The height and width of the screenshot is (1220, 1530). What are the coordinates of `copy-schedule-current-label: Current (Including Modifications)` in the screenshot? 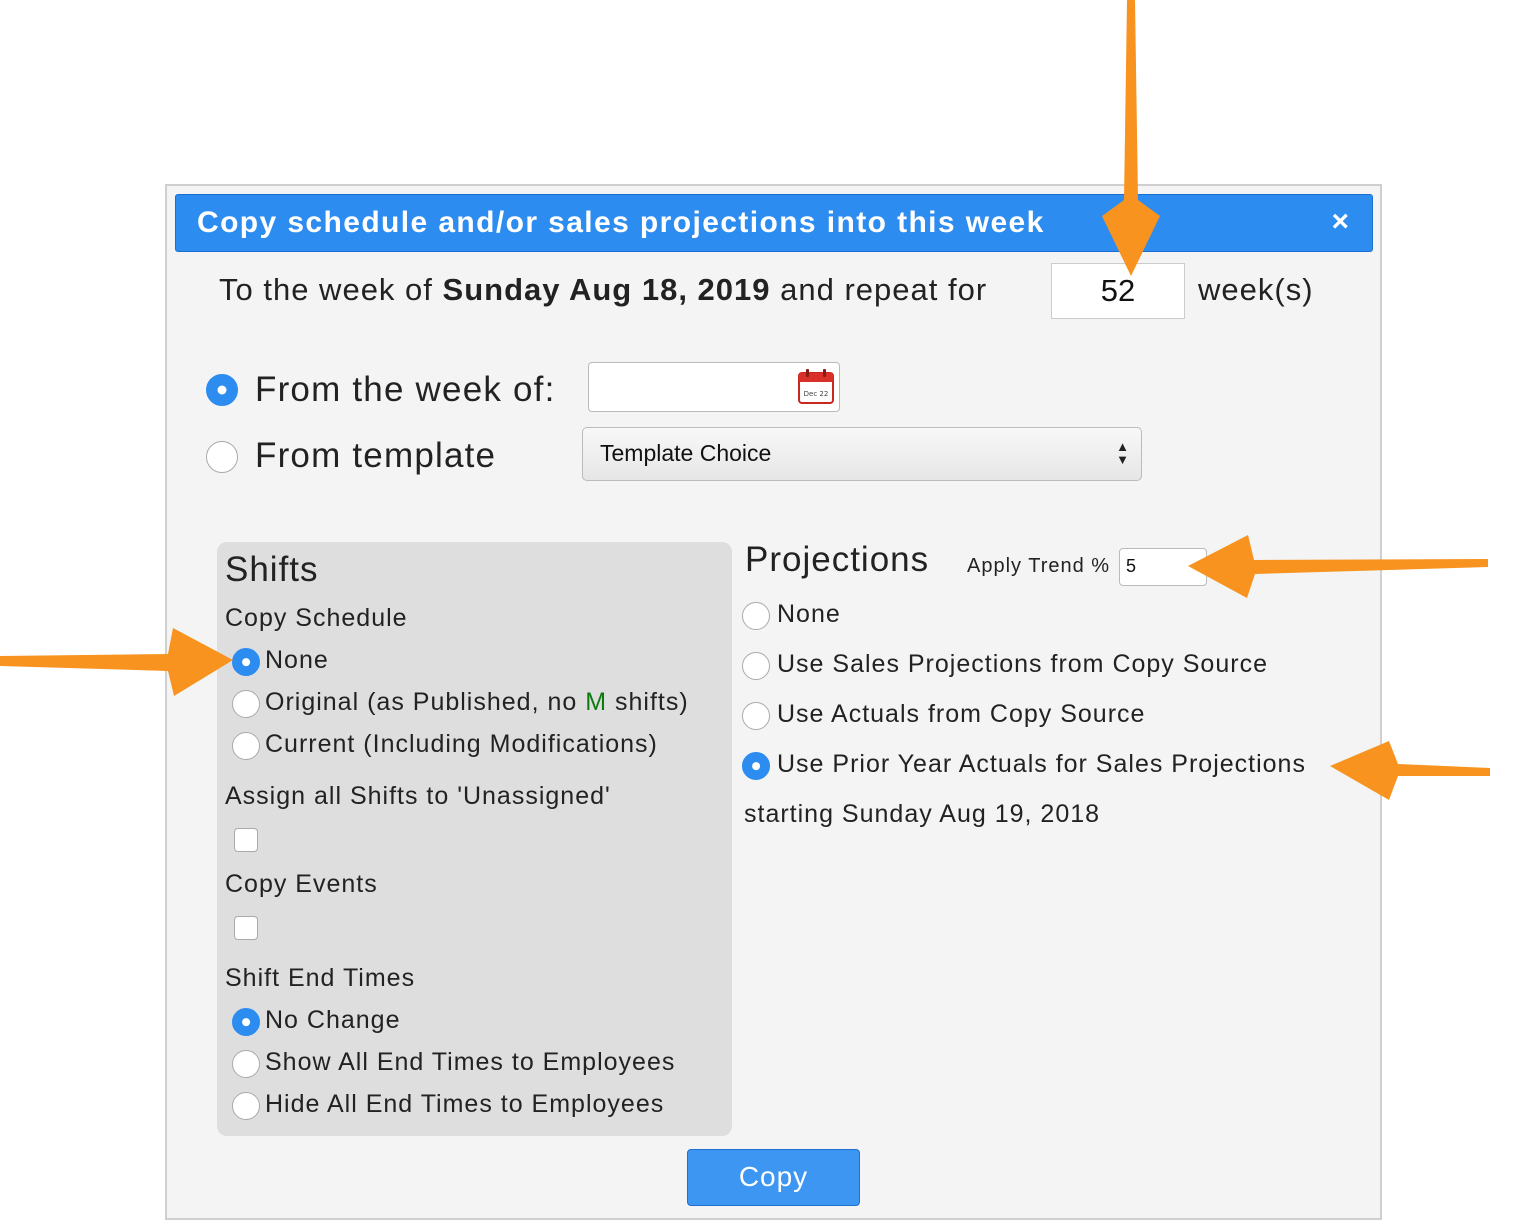 It's located at (461, 744).